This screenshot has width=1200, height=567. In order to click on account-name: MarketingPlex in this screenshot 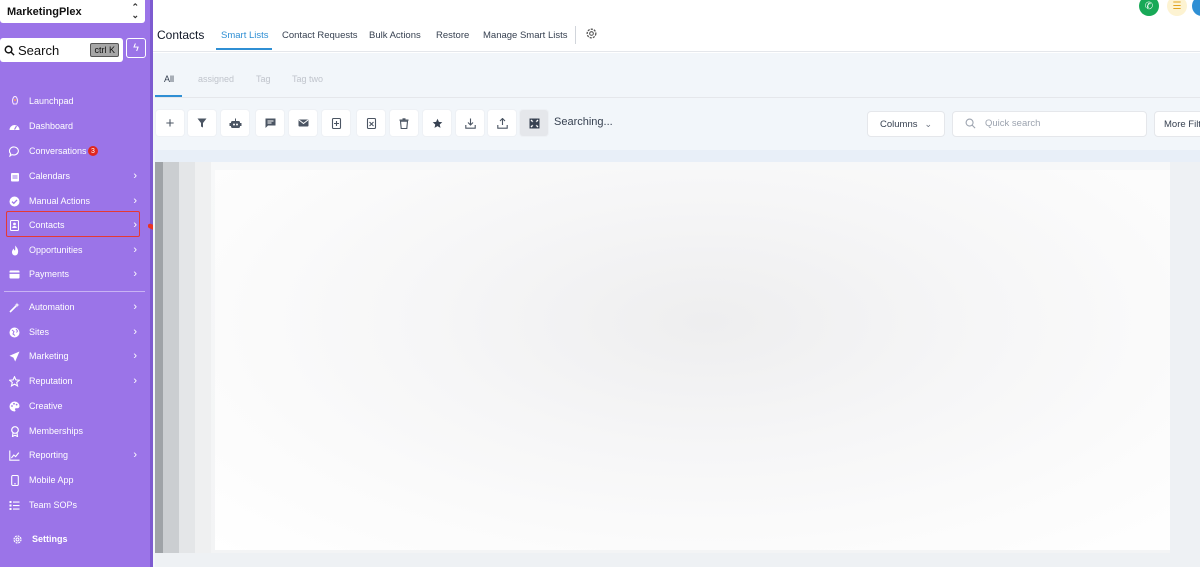, I will do `click(44, 11)`.